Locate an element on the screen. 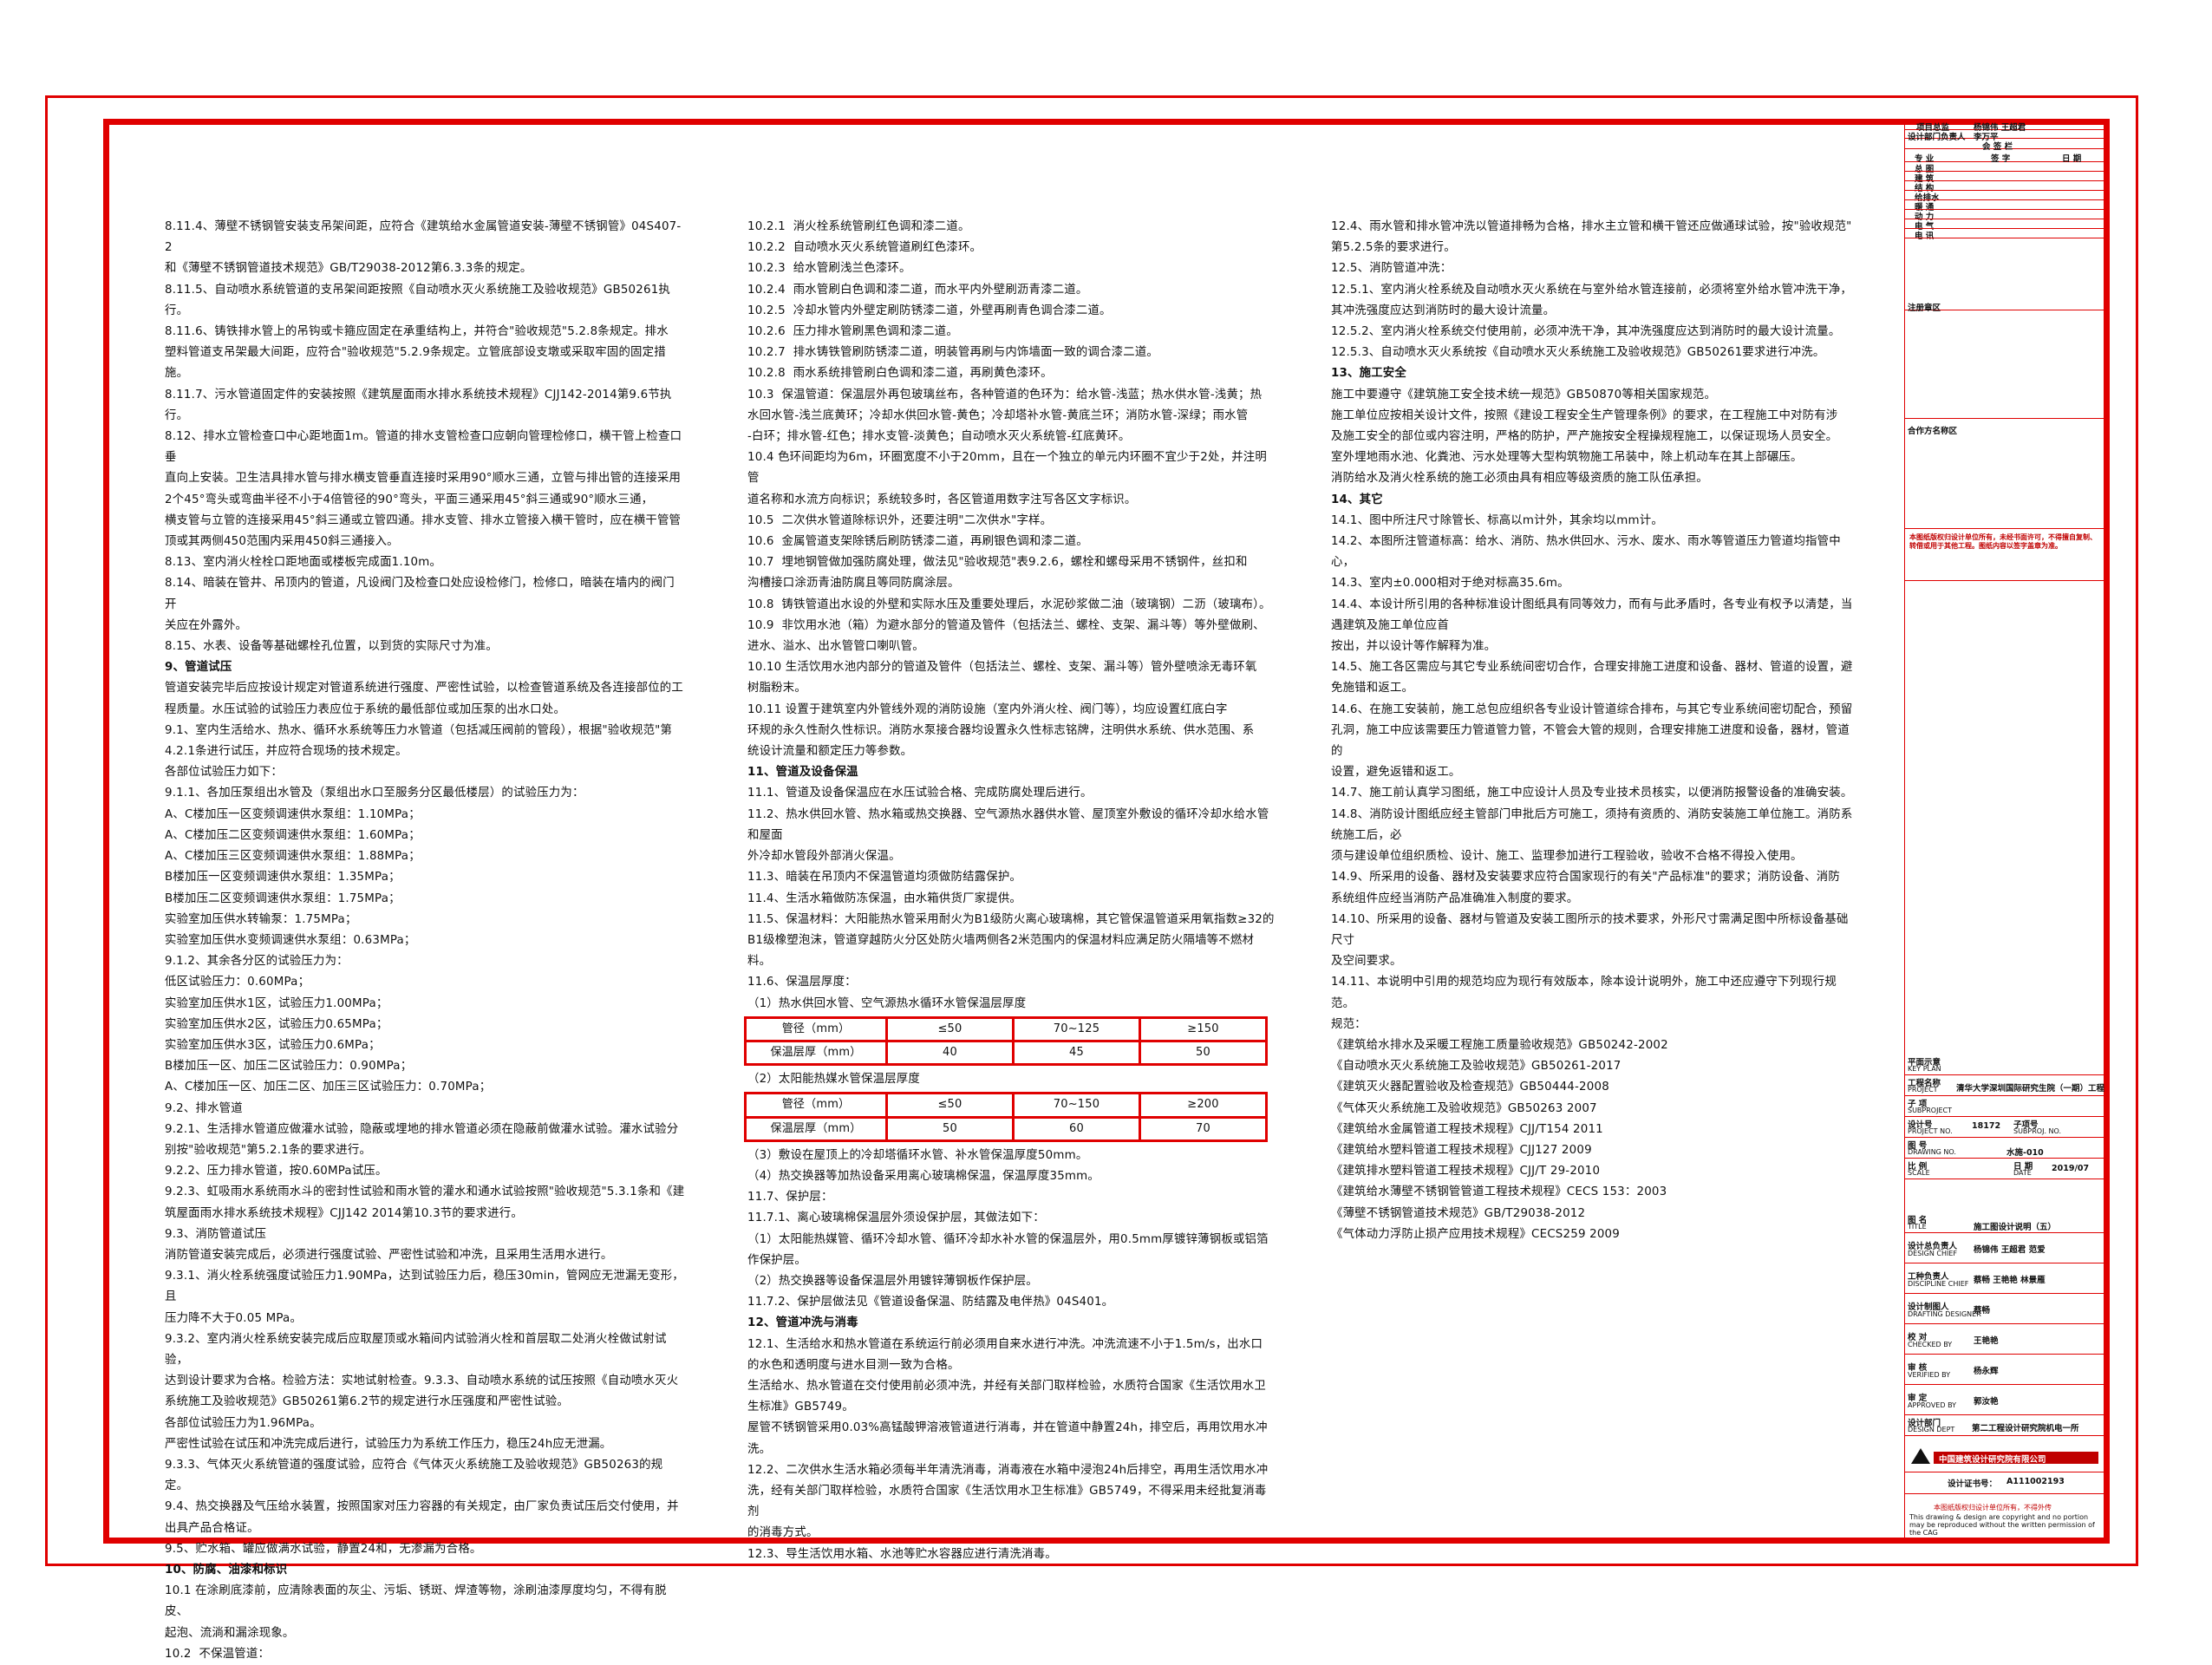 Image resolution: width=2212 pixels, height=1665 pixels. sign-role-en: DRAFTING DESIGNER is located at coordinates (1944, 1314).